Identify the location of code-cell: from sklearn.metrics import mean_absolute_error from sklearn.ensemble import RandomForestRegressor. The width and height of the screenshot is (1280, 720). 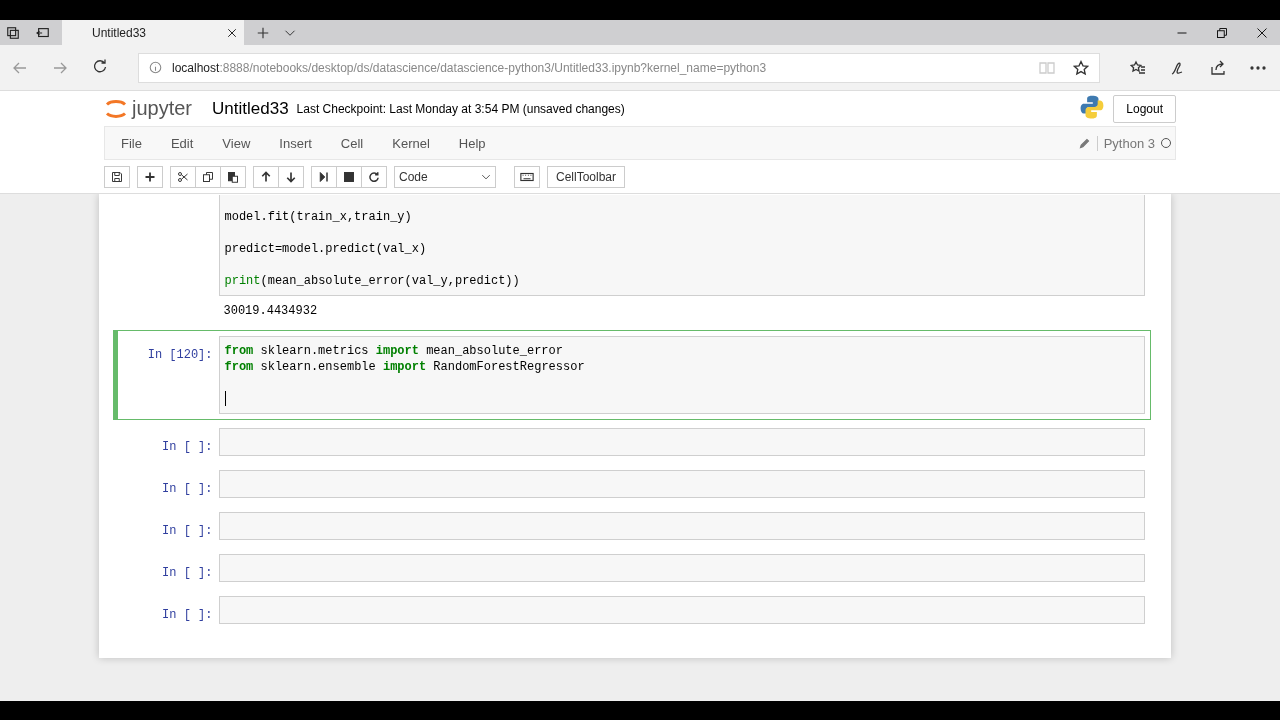
(681, 375).